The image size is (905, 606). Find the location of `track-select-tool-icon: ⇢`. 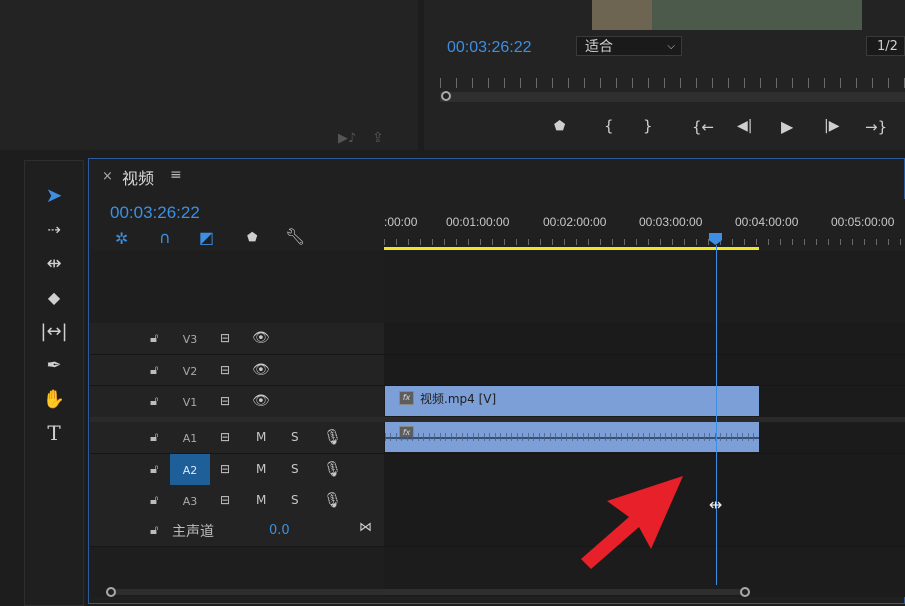

track-select-tool-icon: ⇢ is located at coordinates (54, 229).